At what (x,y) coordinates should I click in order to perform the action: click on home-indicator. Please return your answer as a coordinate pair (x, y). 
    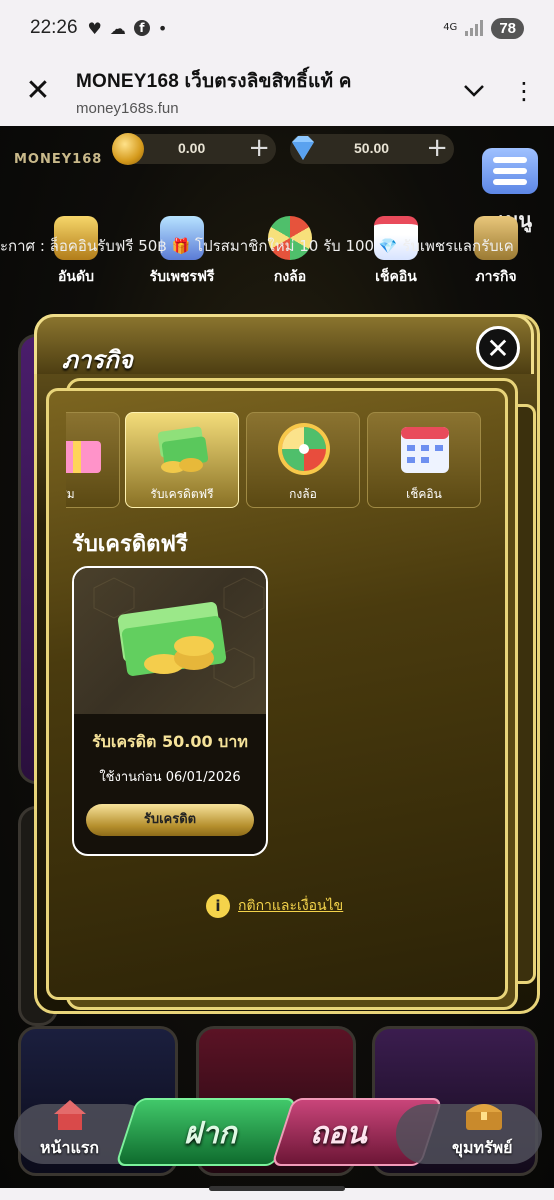
    Looking at the image, I should click on (277, 1188).